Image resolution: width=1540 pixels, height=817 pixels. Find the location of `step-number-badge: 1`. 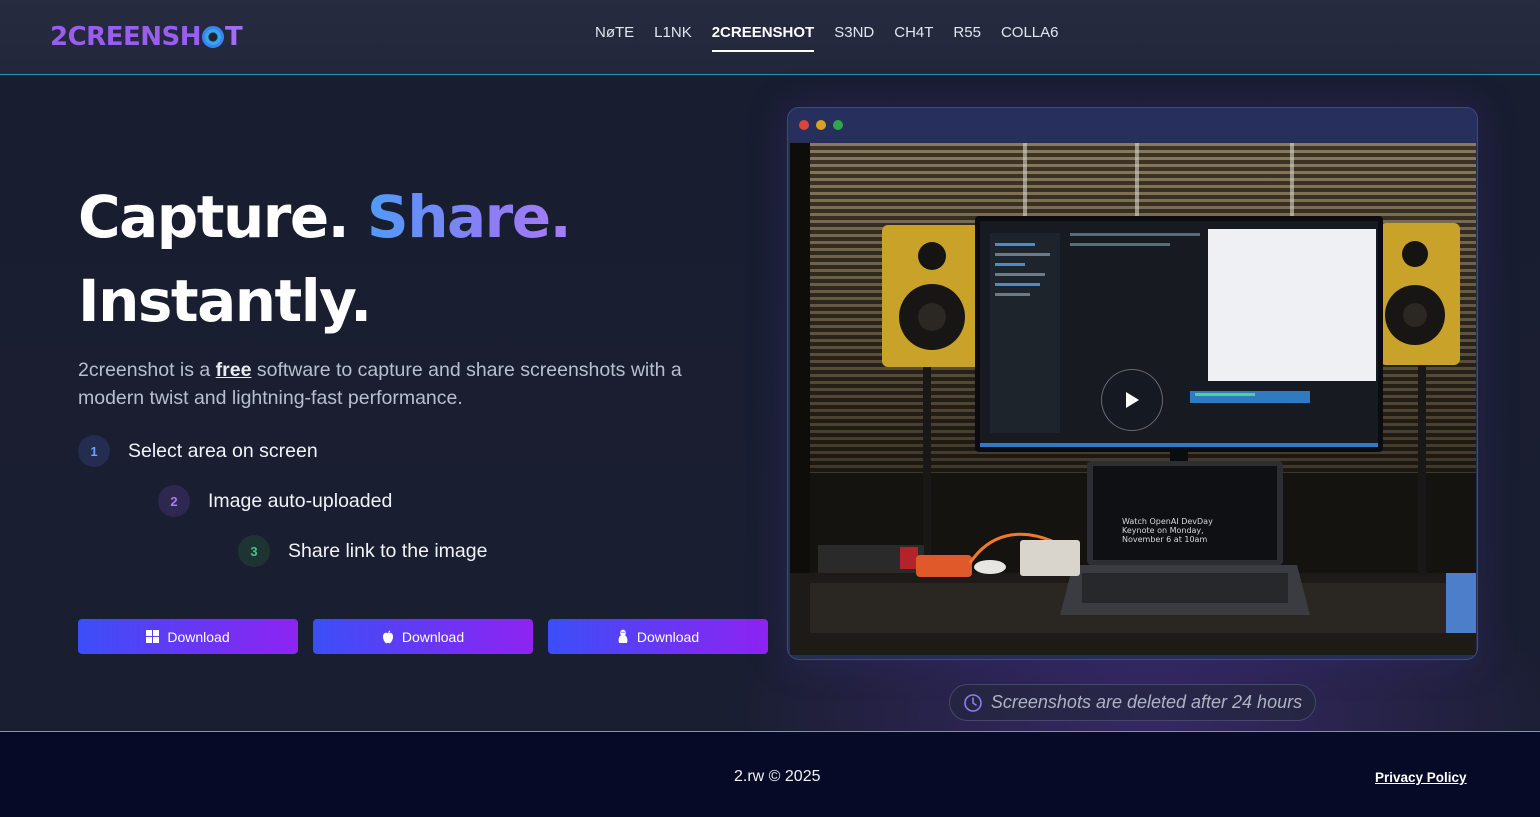

step-number-badge: 1 is located at coordinates (94, 451).